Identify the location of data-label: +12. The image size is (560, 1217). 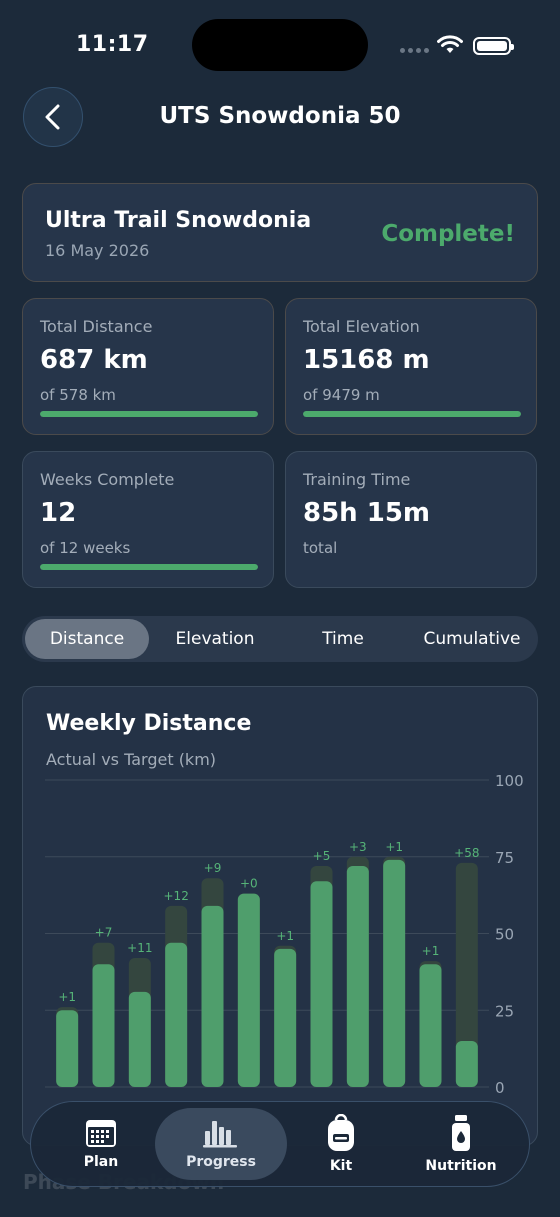
(176, 896).